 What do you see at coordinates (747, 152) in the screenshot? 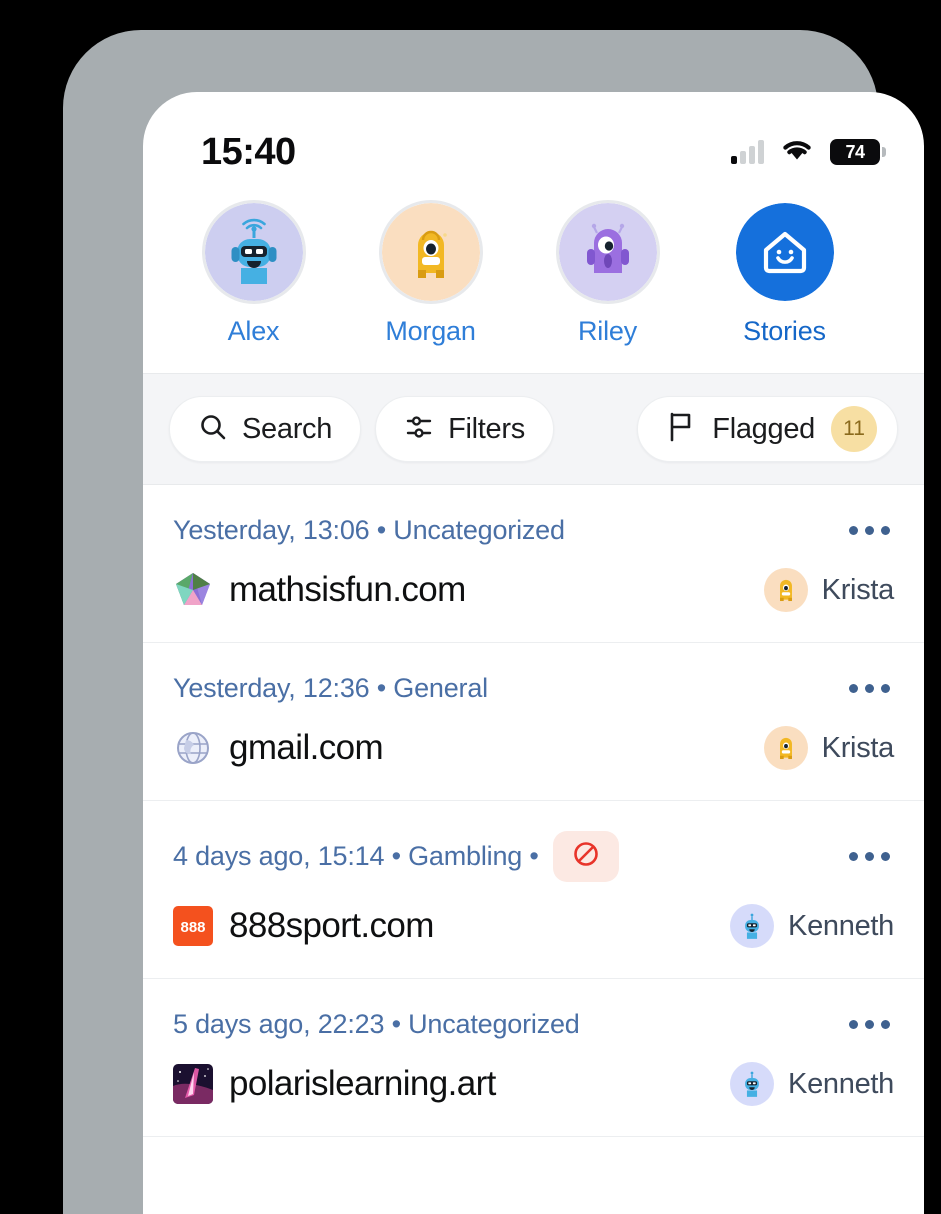
I see `cellular-signal-icon` at bounding box center [747, 152].